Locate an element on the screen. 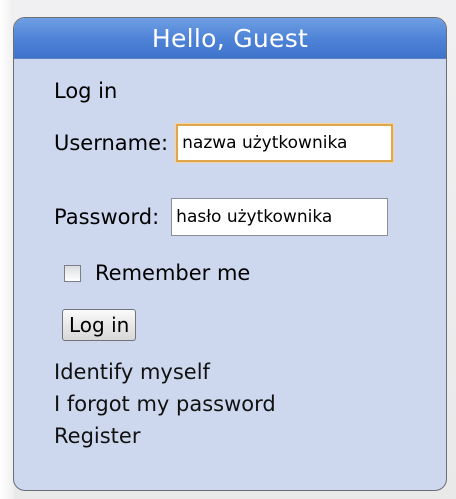 Image resolution: width=456 pixels, height=499 pixels. username-row: Username: is located at coordinates (224, 143).